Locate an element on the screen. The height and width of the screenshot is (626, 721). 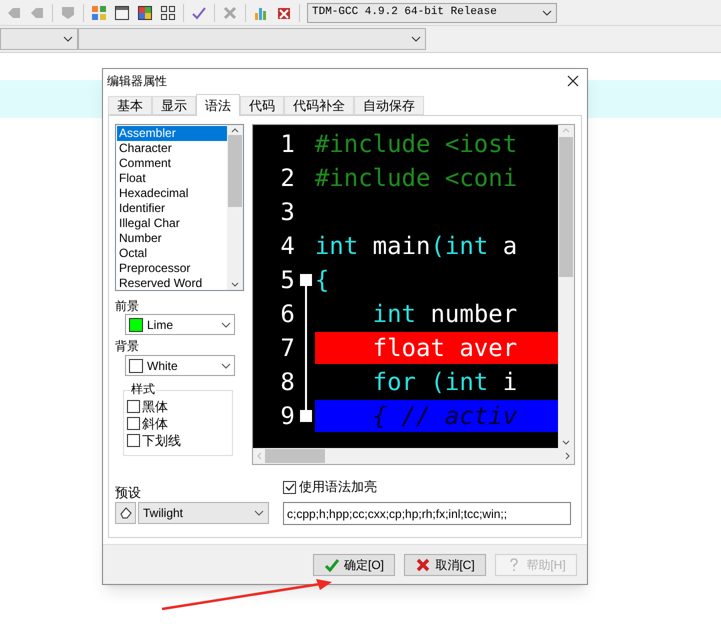
background-select: White is located at coordinates (180, 365).